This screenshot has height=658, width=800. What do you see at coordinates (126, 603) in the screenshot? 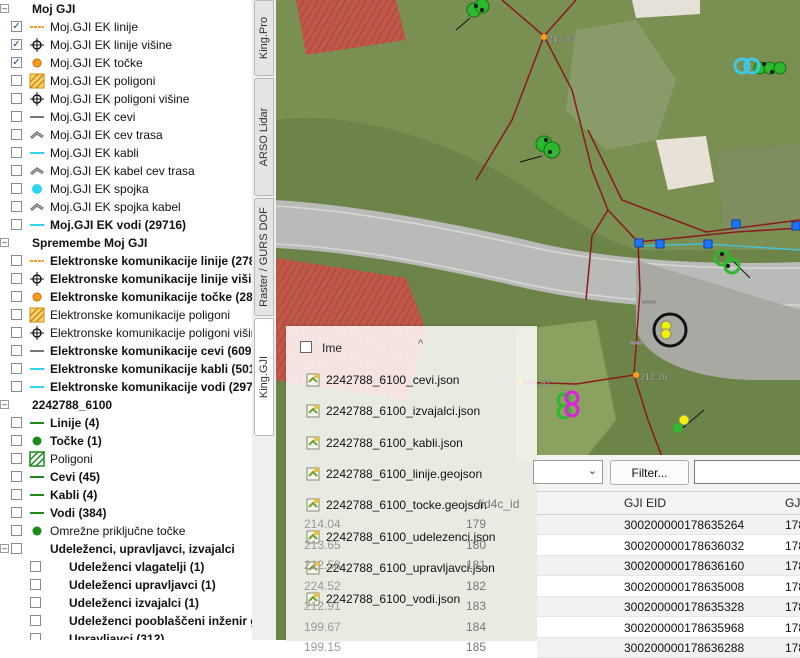
I see `layer-row: Udeleženci izvajalci (1)` at bounding box center [126, 603].